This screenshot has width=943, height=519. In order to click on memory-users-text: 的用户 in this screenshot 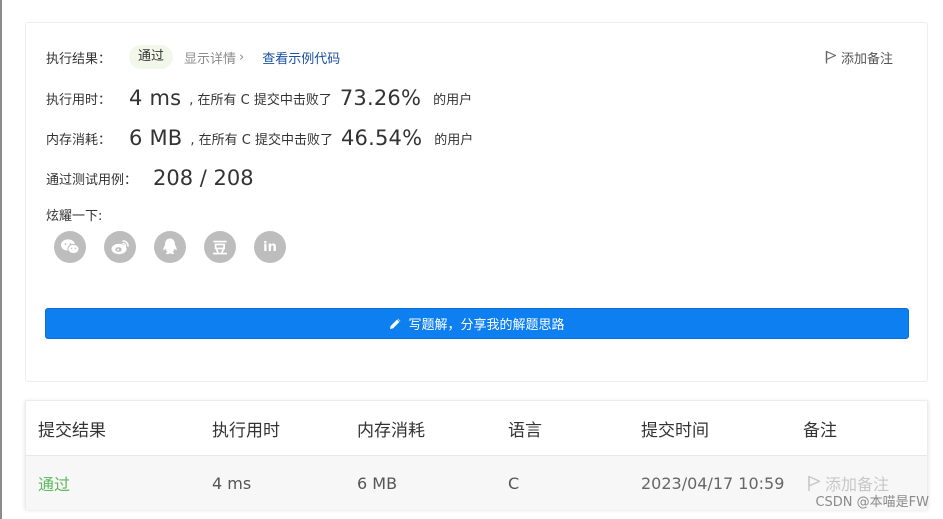, I will do `click(454, 140)`.